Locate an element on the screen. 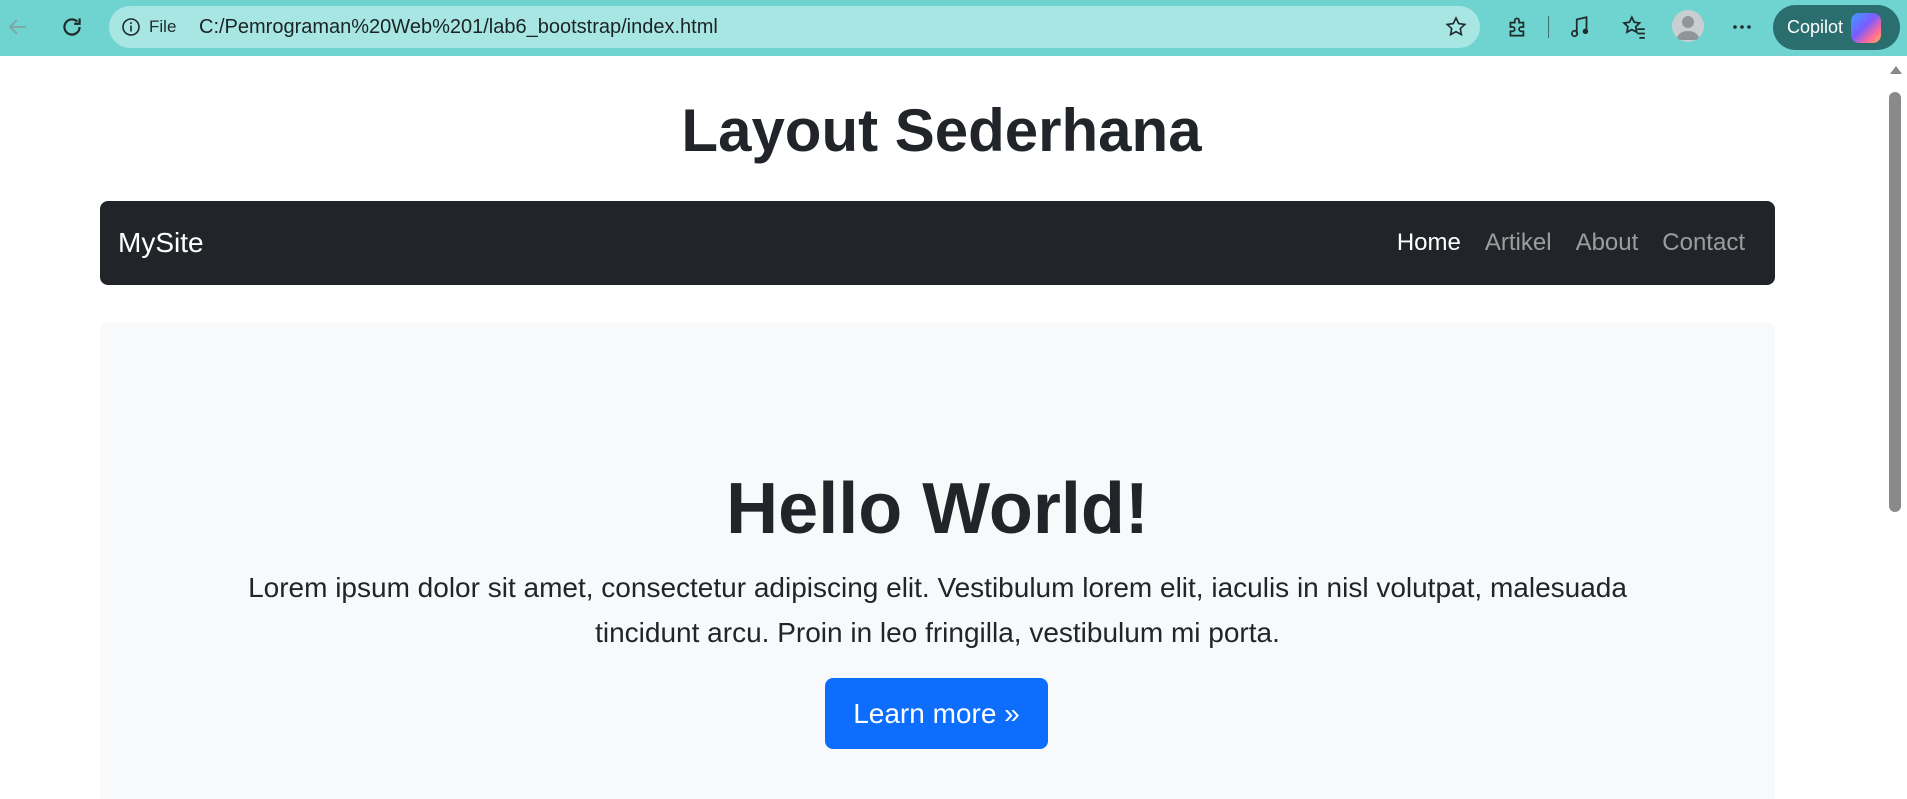 The width and height of the screenshot is (1907, 799). more-menu-button is located at coordinates (1742, 27).